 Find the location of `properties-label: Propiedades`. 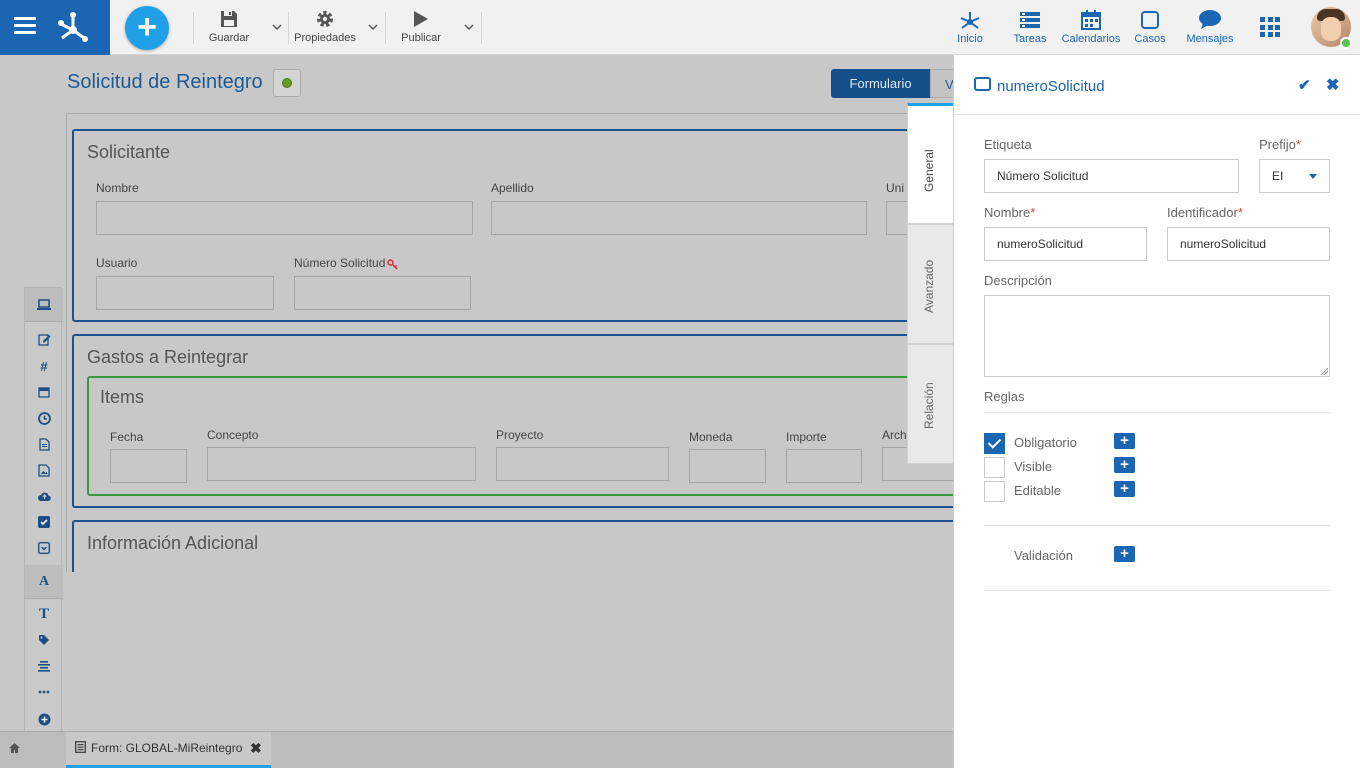

properties-label: Propiedades is located at coordinates (325, 38).